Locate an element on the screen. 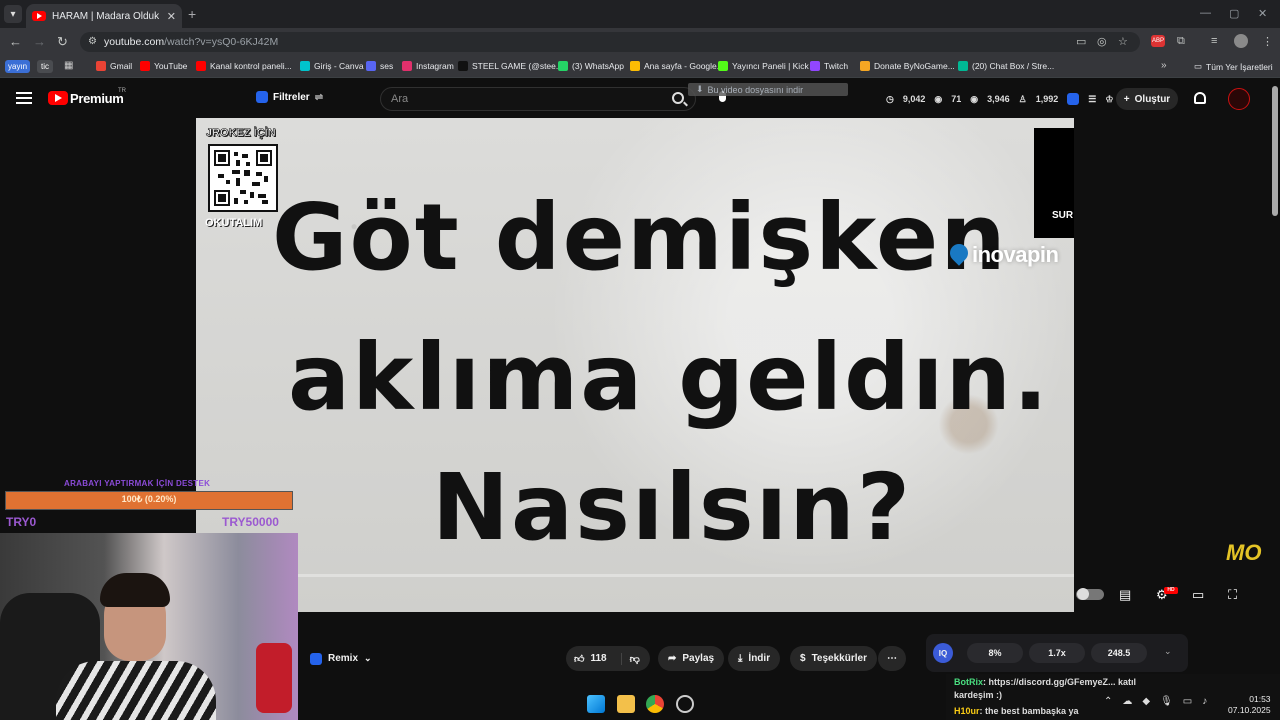 This screenshot has height=720, width=1280. fullscreen-icon: ⛶ is located at coordinates (1232, 595).